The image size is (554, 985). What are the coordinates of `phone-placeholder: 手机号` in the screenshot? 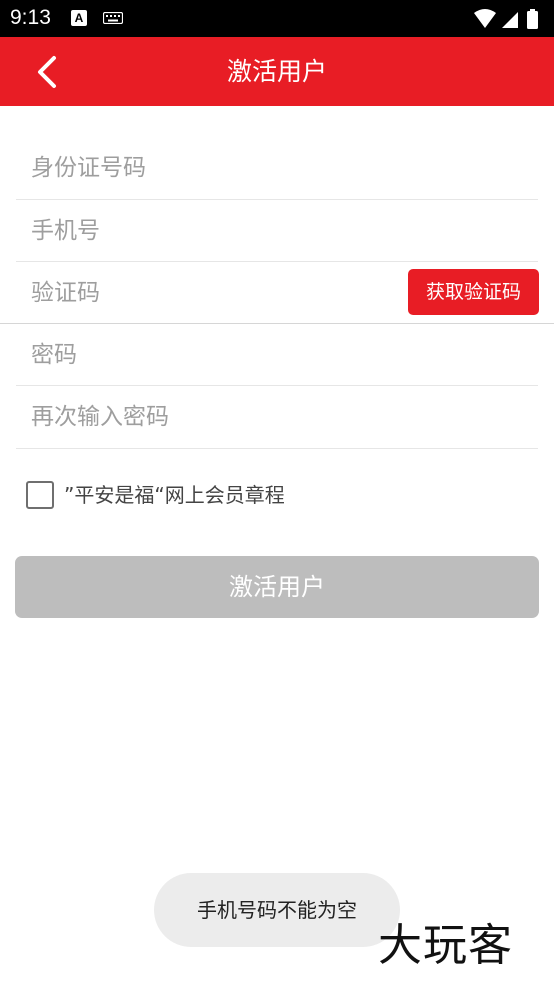 It's located at (65, 231).